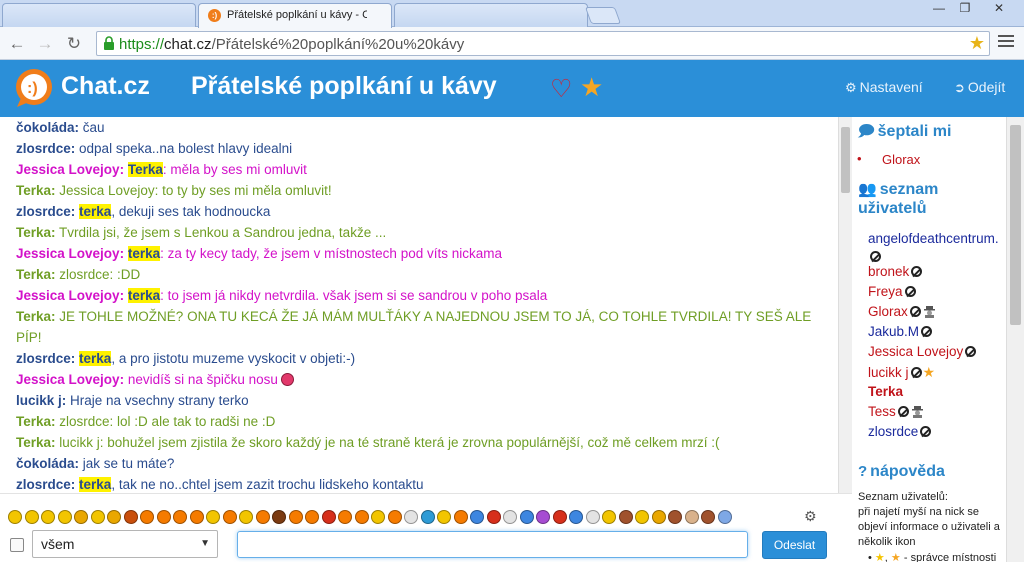 The height and width of the screenshot is (562, 1024). Describe the element at coordinates (933, 238) in the screenshot. I see `user-nick: angelofdeathcentrum.` at that location.